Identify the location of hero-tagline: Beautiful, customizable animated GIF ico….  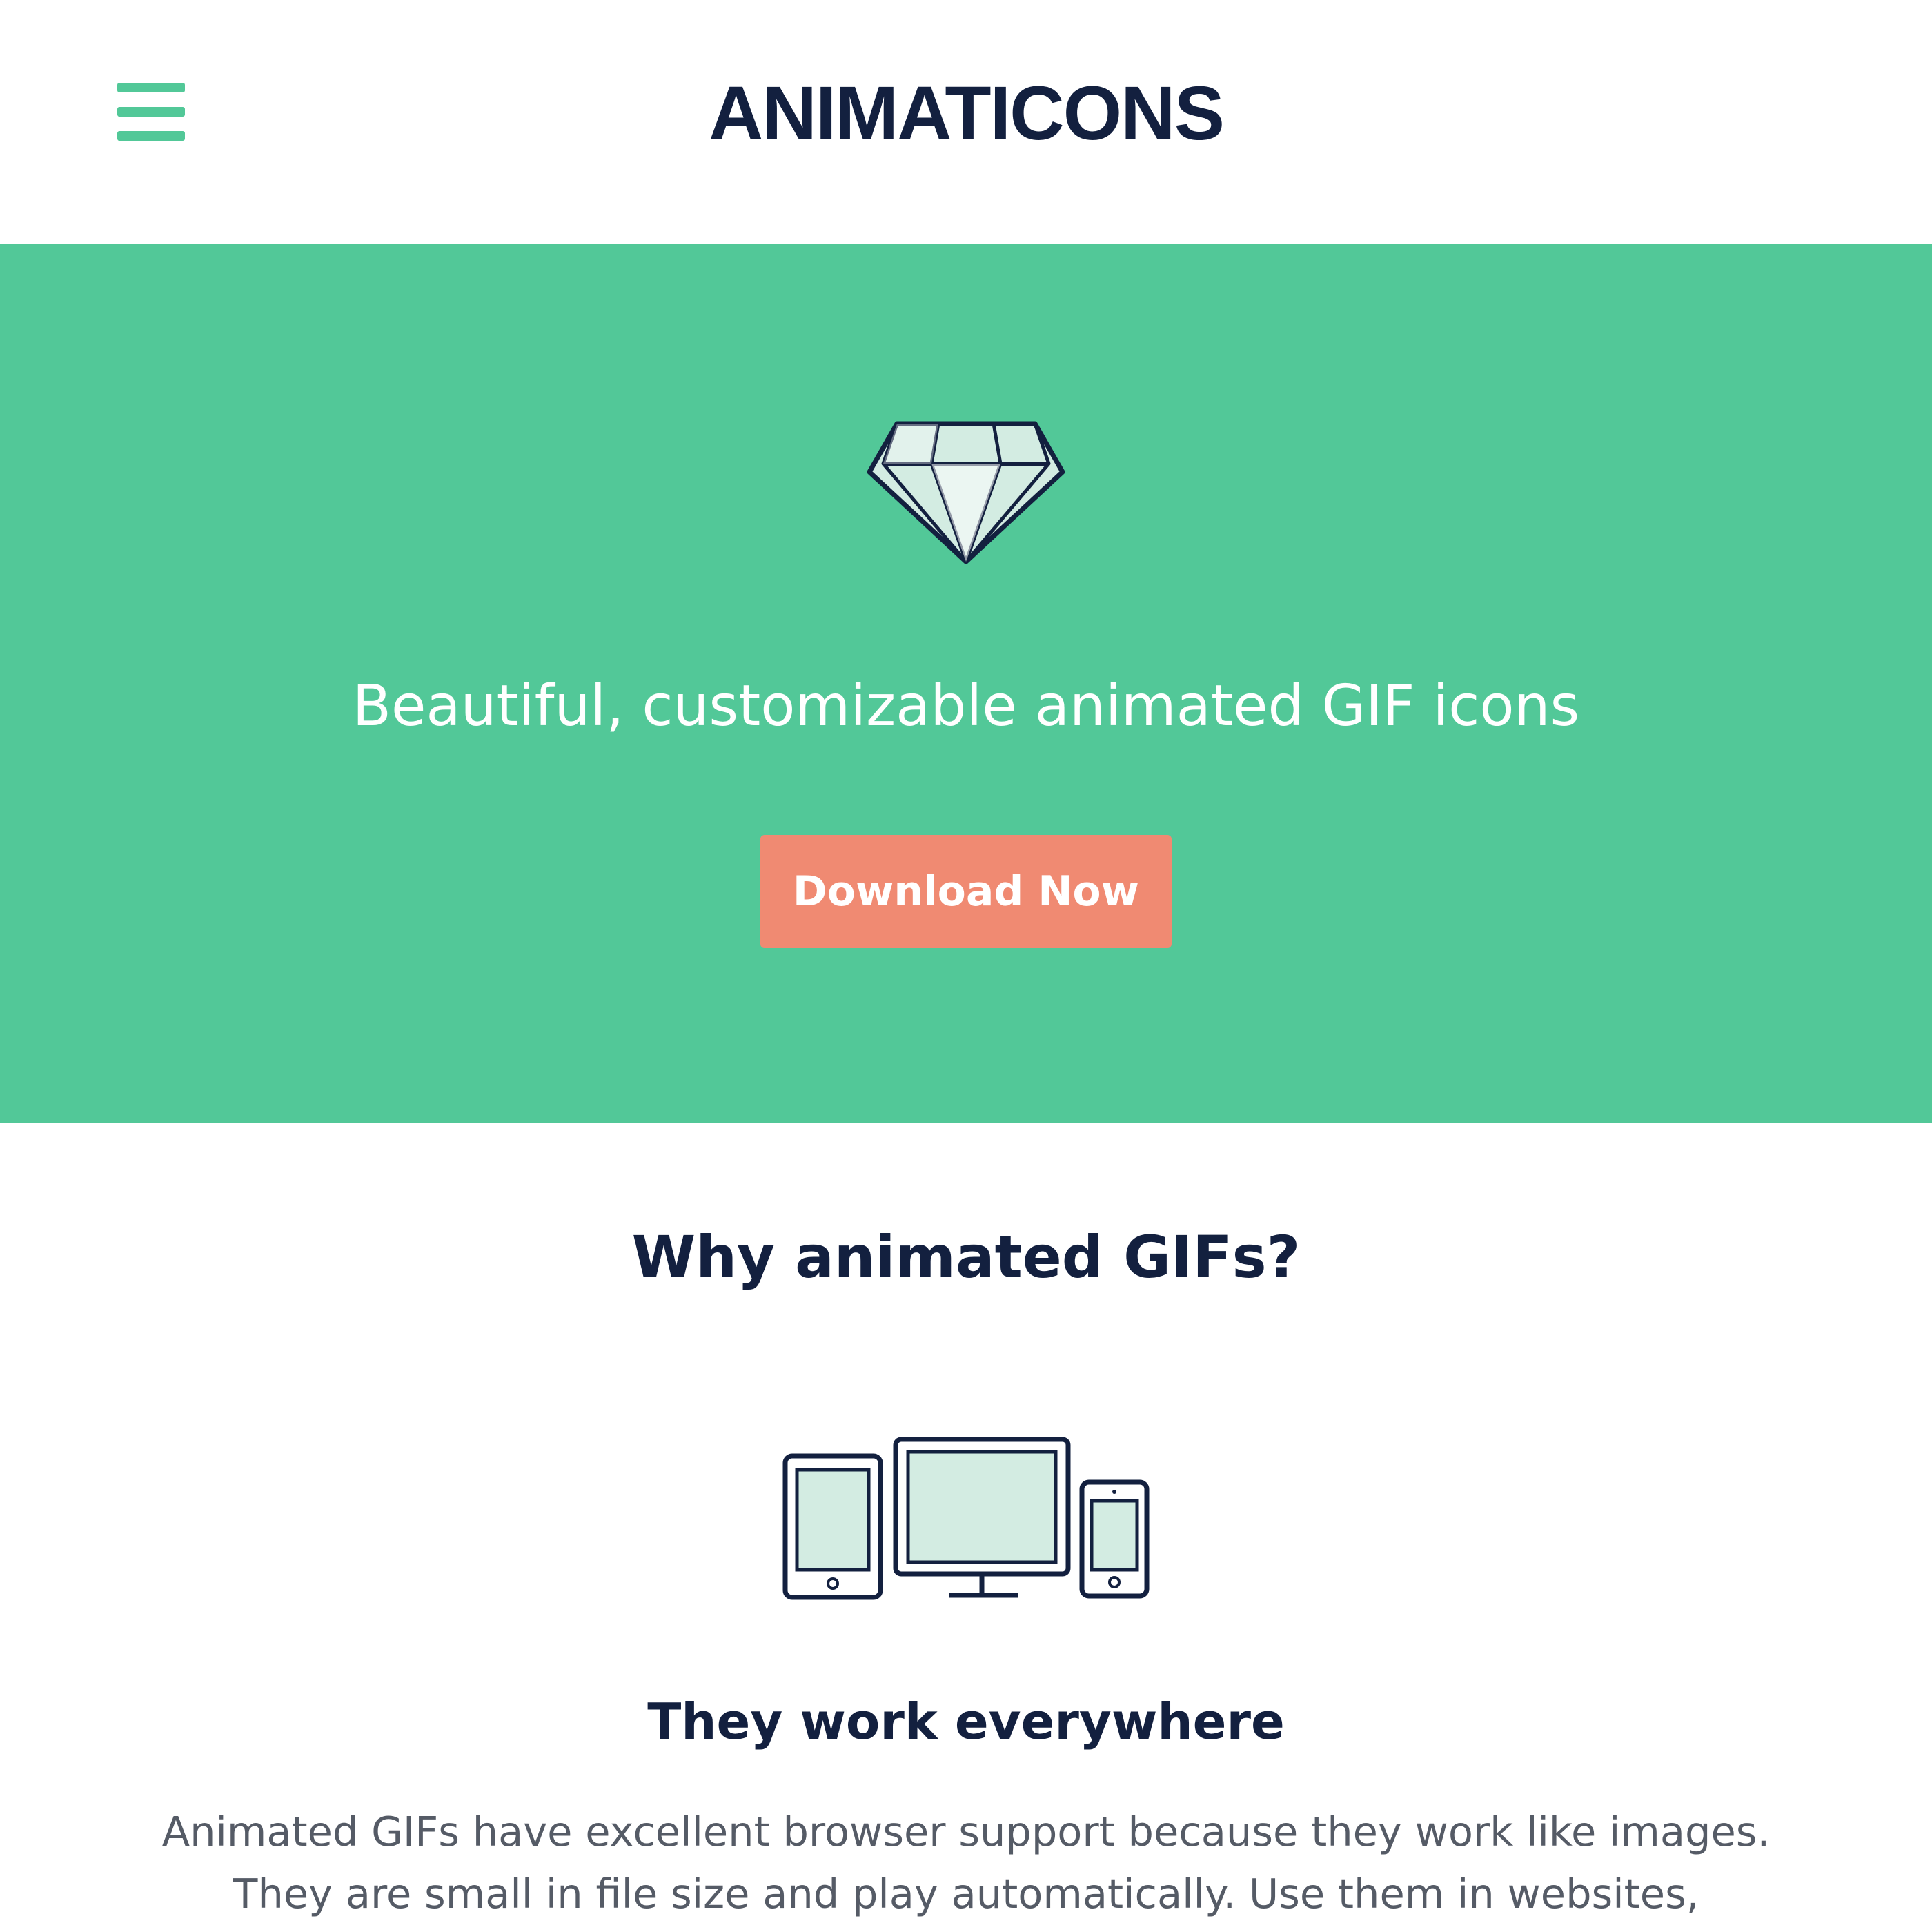
(966, 706).